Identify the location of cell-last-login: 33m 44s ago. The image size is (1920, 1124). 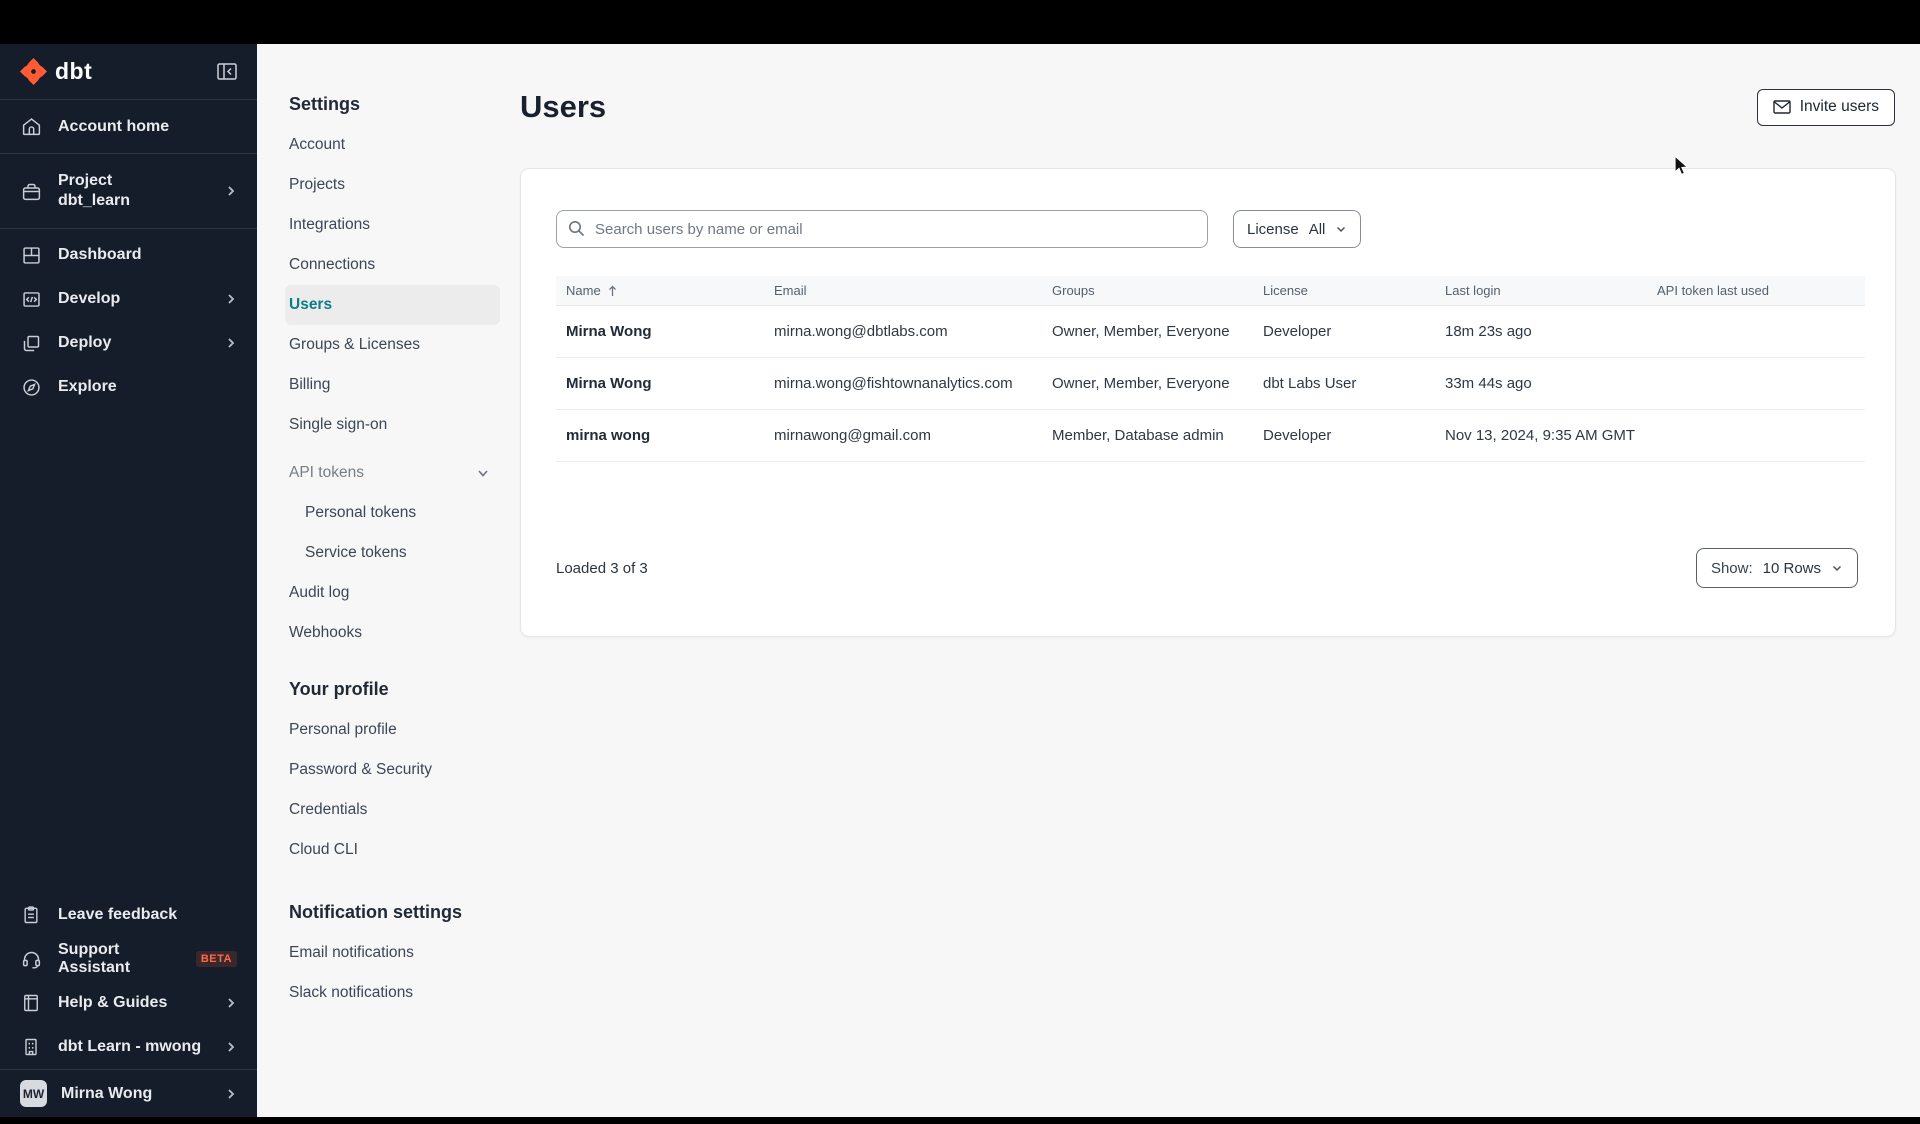
(1488, 383).